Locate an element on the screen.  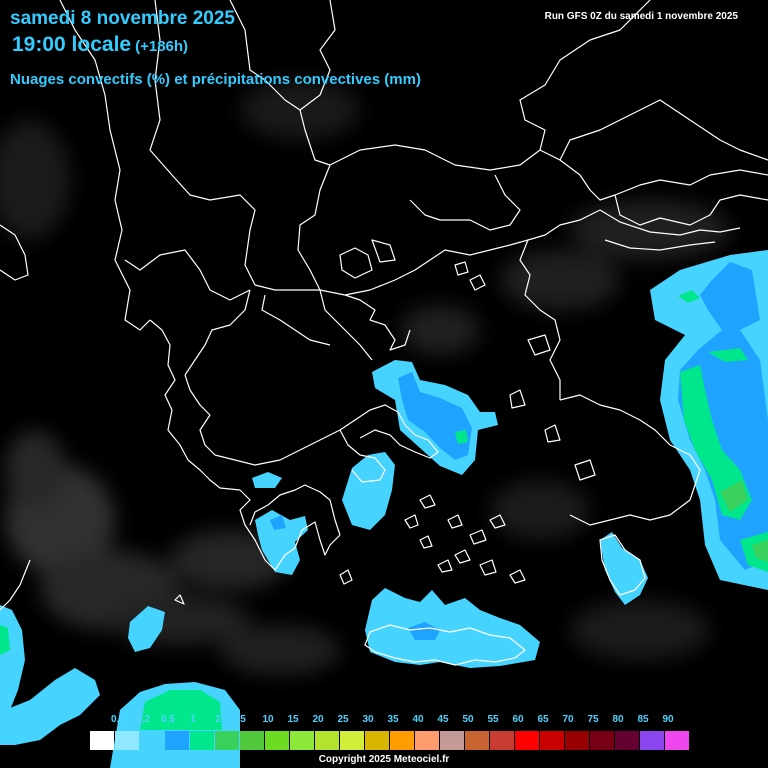
precip-aegean is located at coordinates (435, 417).